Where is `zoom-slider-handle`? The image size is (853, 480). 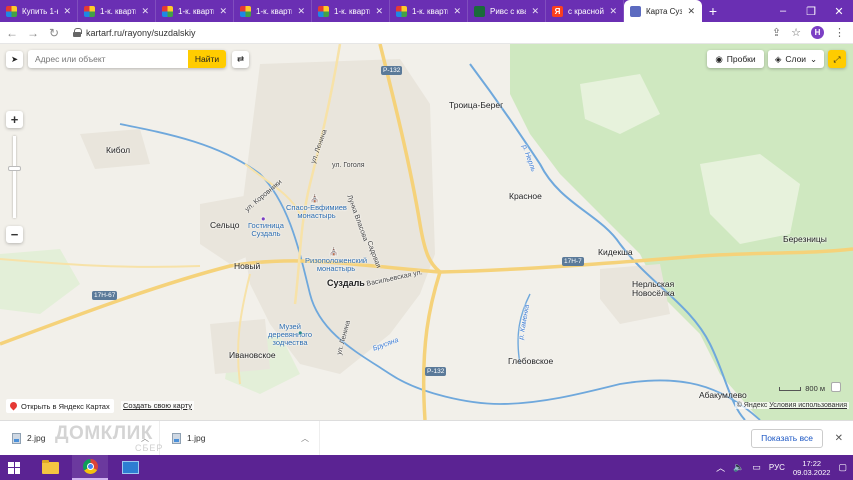 zoom-slider-handle is located at coordinates (14, 168).